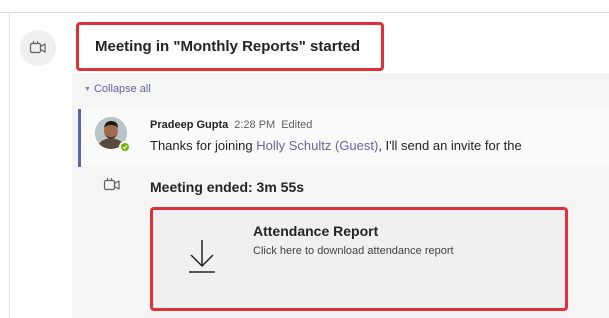 Image resolution: width=609 pixels, height=318 pixels. I want to click on collapse-all-link: ▼ Collapse all, so click(117, 89).